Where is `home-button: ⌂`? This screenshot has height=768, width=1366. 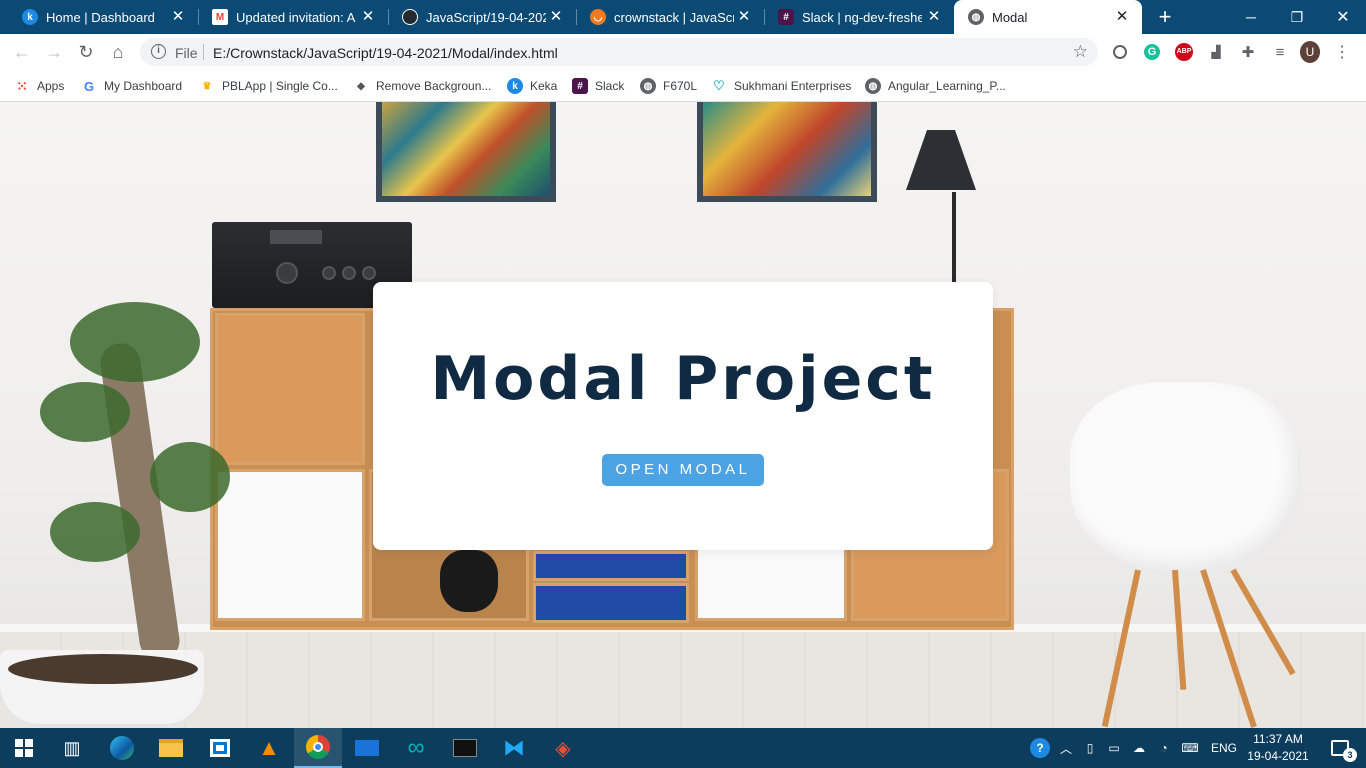
home-button: ⌂ is located at coordinates (118, 52).